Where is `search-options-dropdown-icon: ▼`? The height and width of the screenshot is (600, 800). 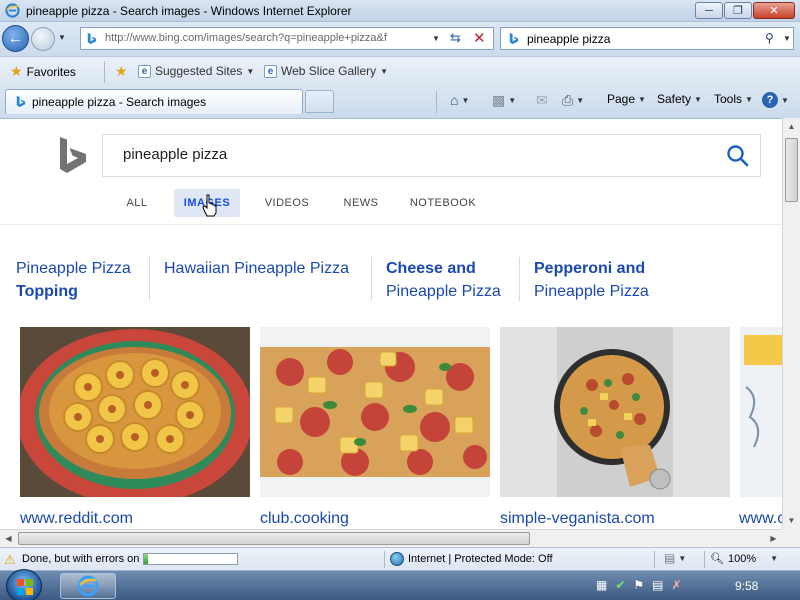 search-options-dropdown-icon: ▼ is located at coordinates (787, 38).